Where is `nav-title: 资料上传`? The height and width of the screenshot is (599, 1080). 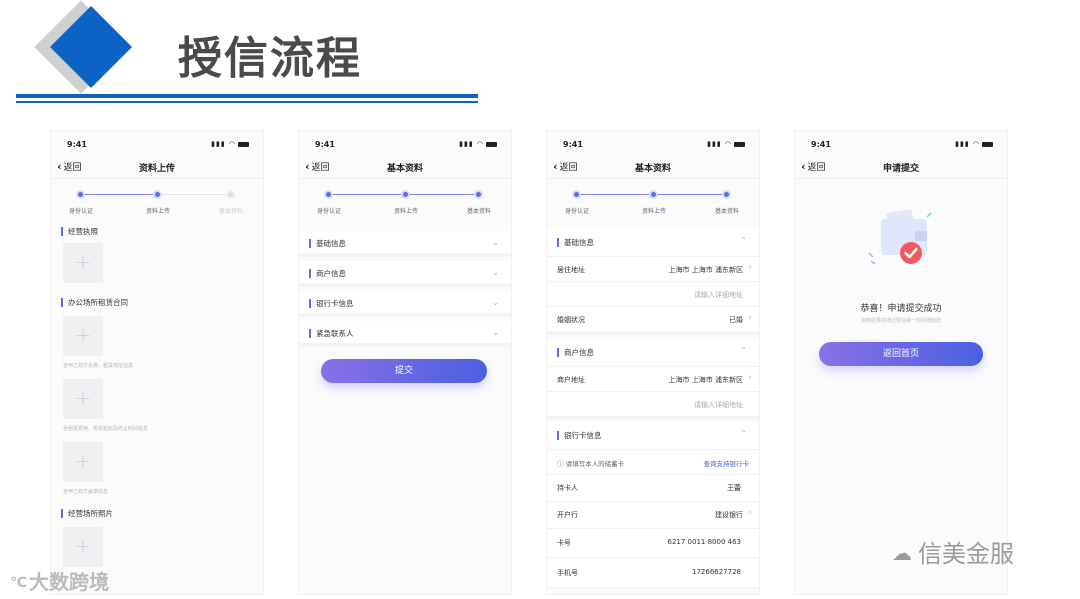 nav-title: 资料上传 is located at coordinates (156, 169).